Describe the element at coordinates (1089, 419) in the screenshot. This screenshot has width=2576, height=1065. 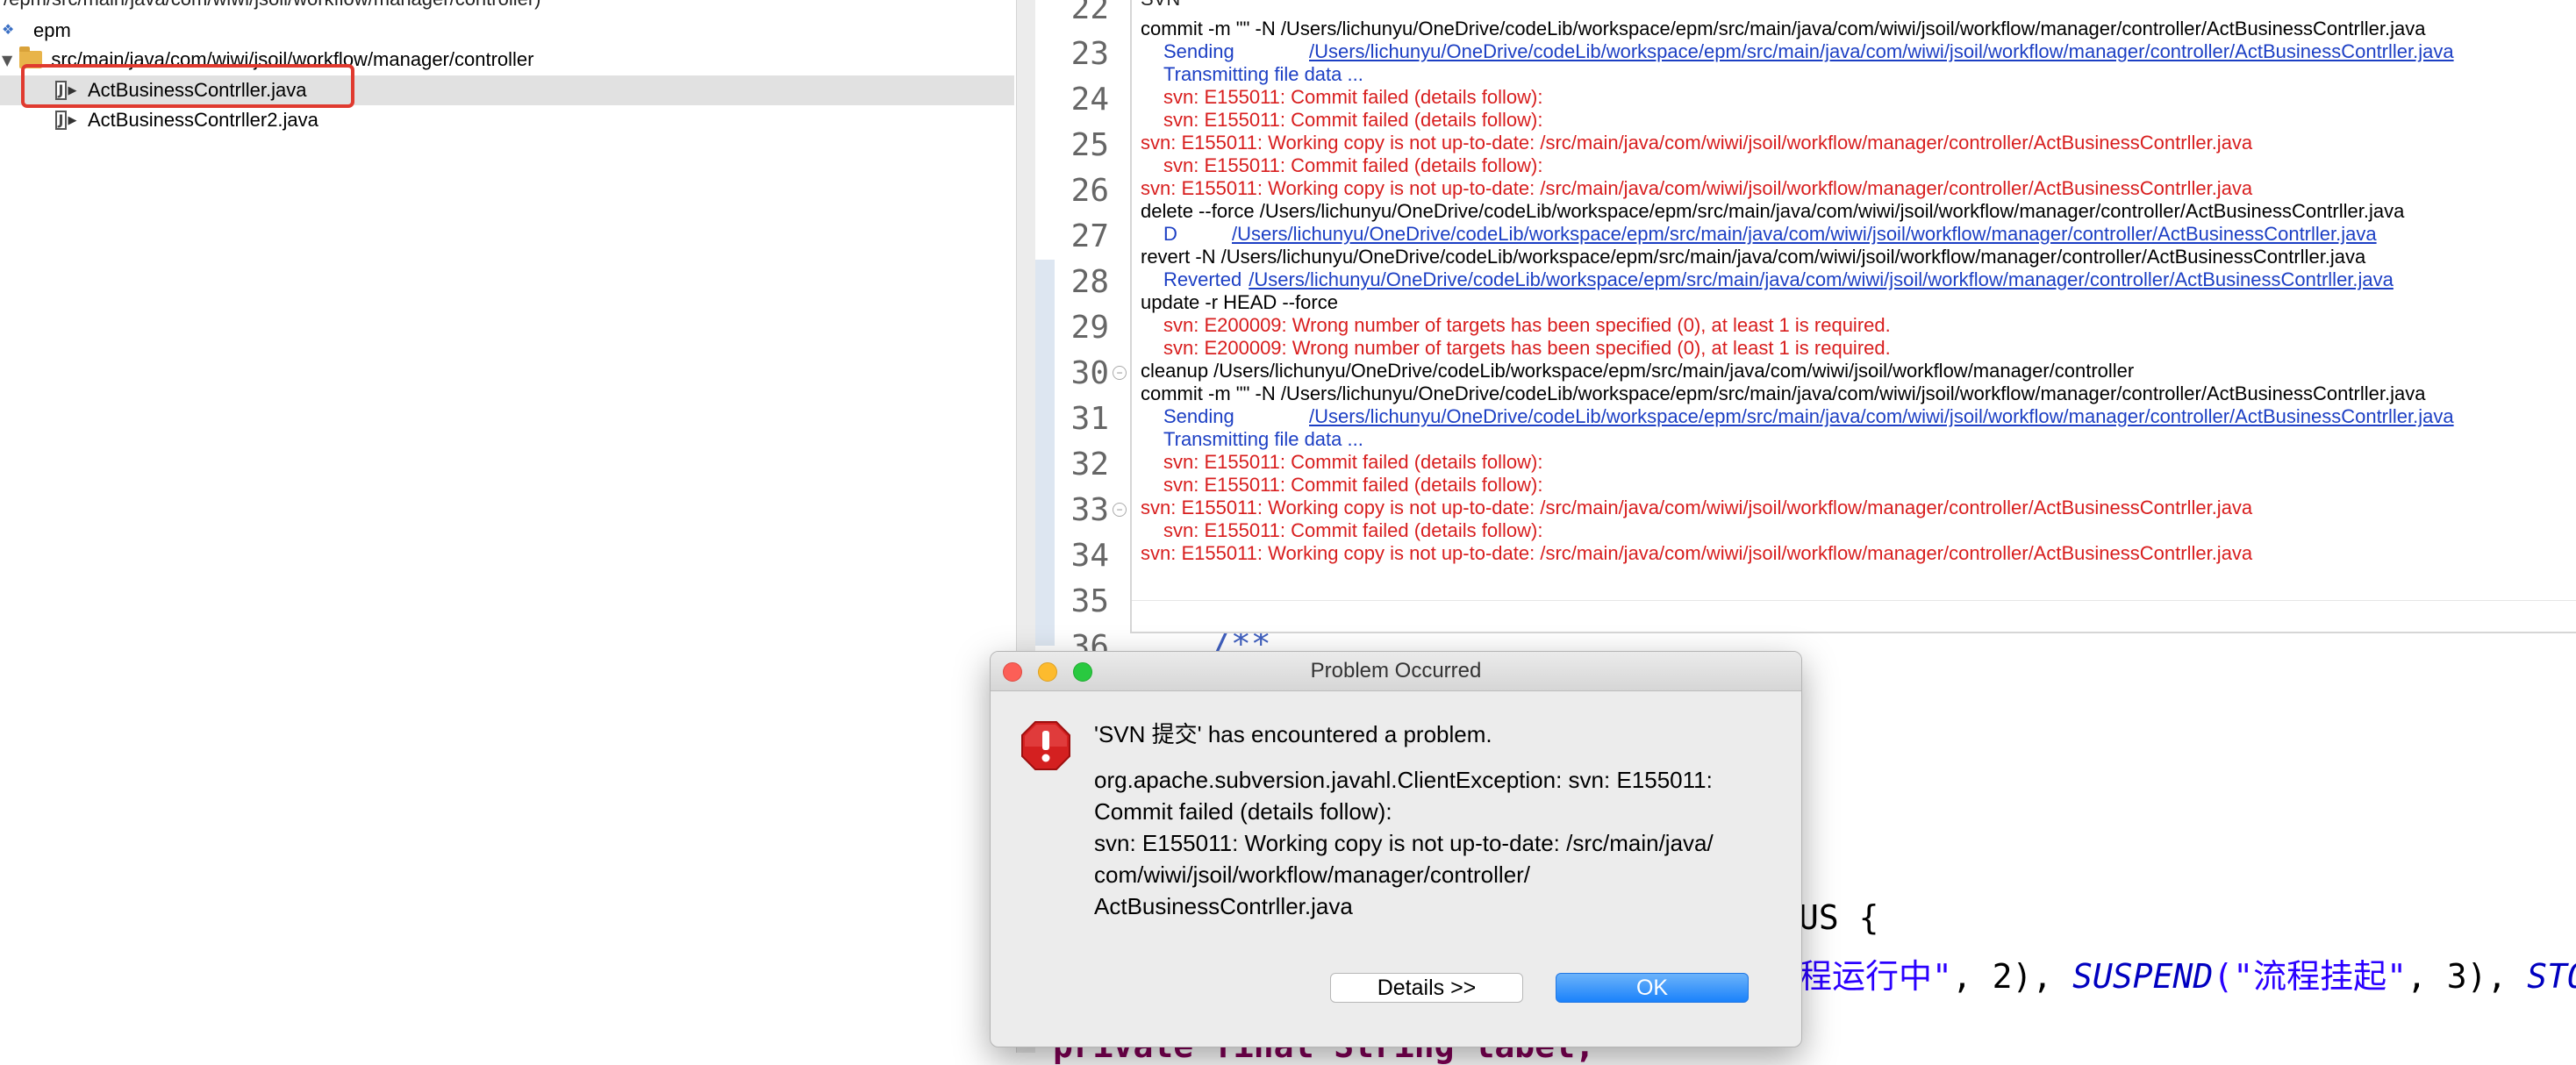
I see `line-number: 31` at that location.